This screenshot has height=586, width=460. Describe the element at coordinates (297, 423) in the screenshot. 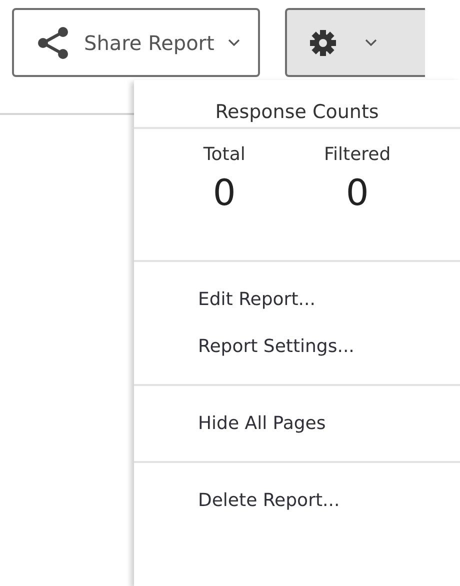

I see `menu-item: Hide All Pages` at that location.